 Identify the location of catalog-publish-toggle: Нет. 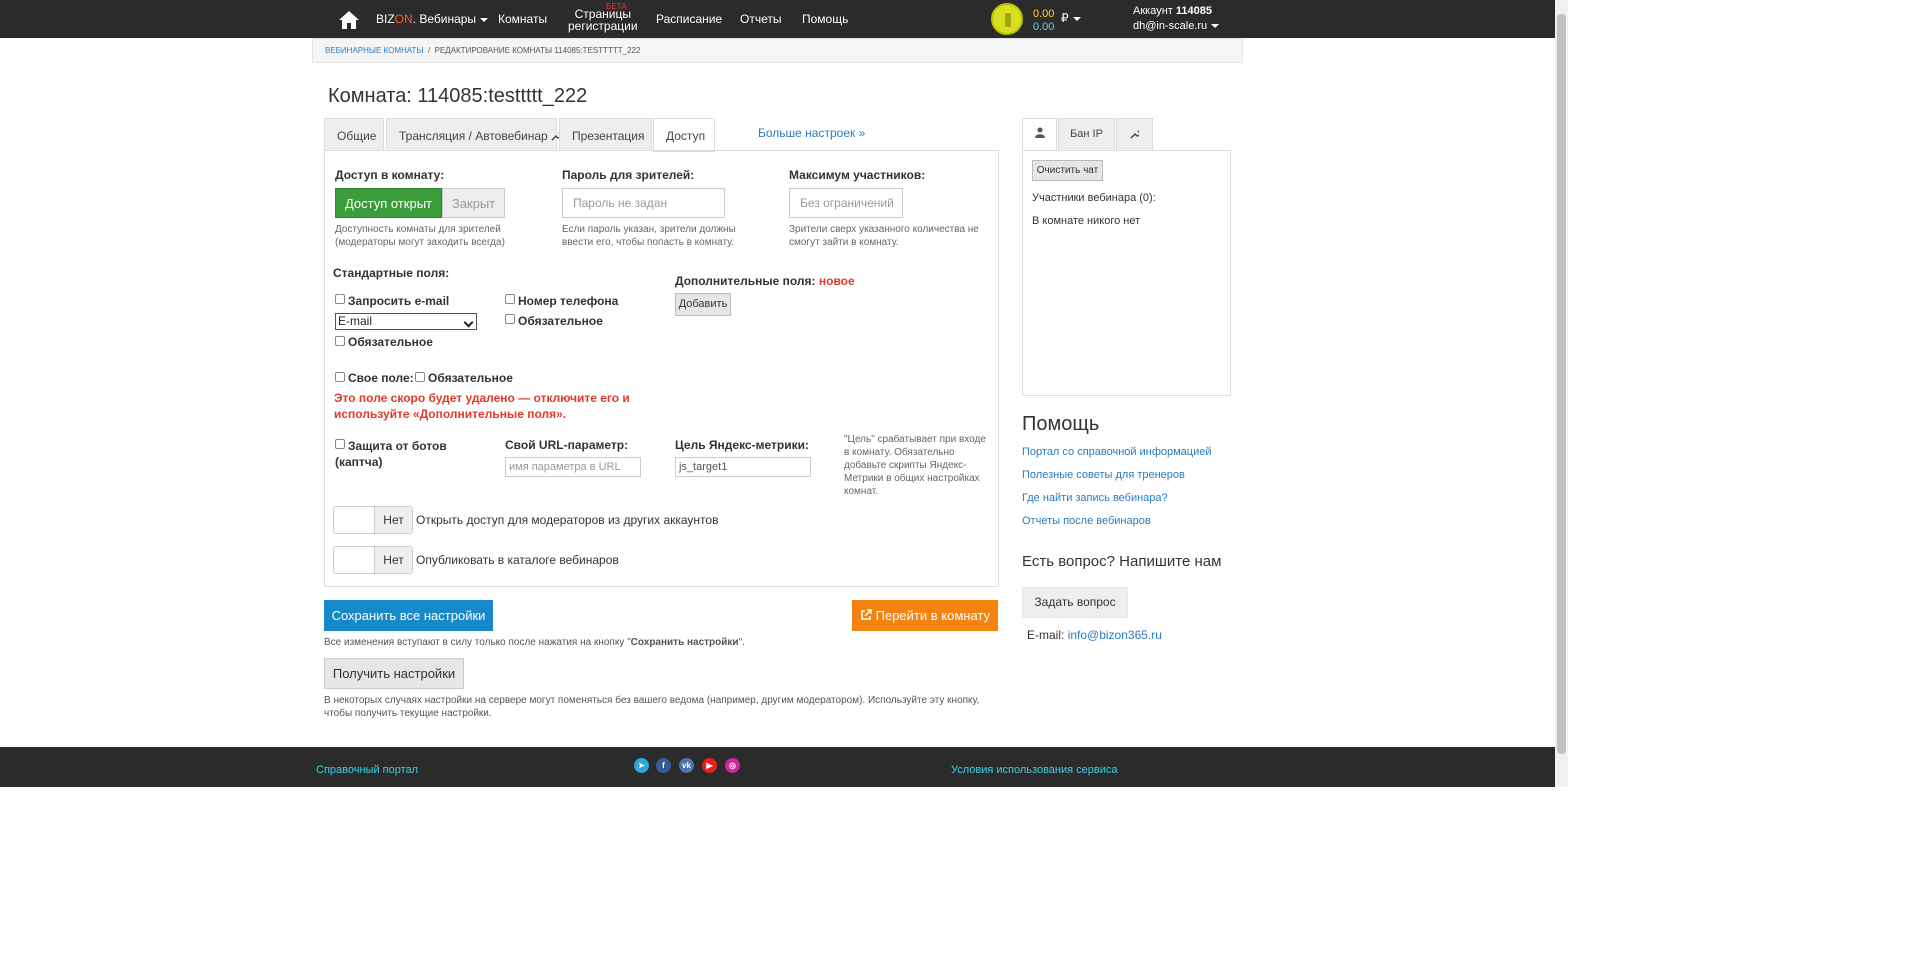
(373, 560).